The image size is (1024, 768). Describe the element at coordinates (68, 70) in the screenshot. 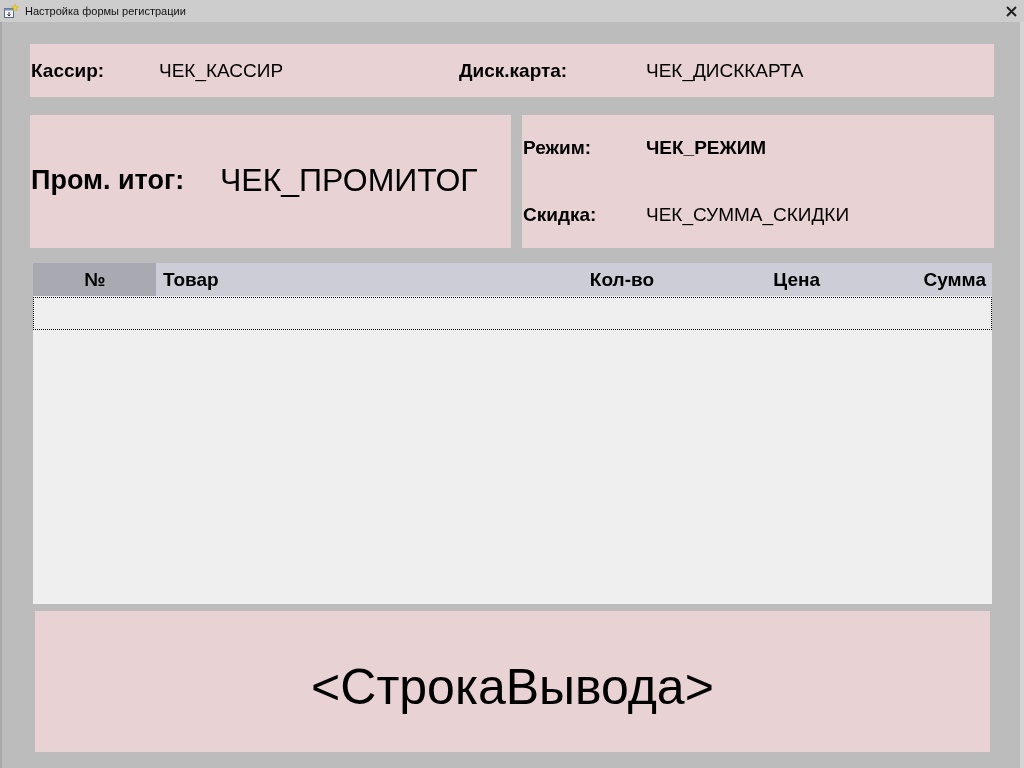

I see `field-label: Кассир:` at that location.